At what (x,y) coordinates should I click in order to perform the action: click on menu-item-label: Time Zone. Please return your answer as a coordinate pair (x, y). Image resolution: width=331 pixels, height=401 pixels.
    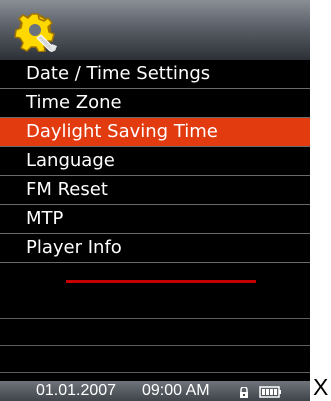
    Looking at the image, I should click on (74, 102).